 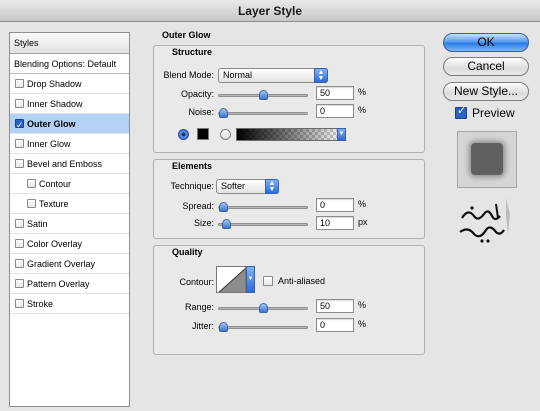 I want to click on blend-mode-label: Blend Mode:, so click(x=188, y=75).